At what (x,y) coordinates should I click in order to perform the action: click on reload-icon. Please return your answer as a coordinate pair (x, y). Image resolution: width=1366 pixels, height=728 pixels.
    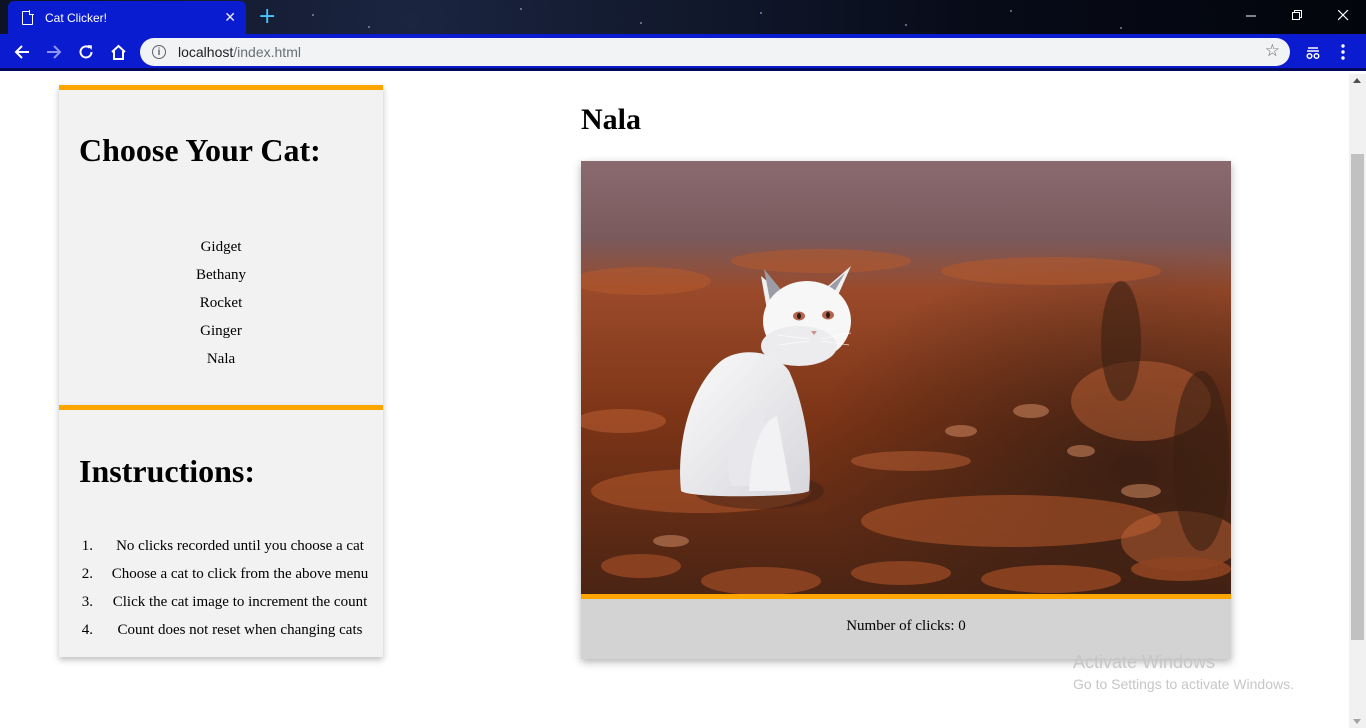
    Looking at the image, I should click on (86, 52).